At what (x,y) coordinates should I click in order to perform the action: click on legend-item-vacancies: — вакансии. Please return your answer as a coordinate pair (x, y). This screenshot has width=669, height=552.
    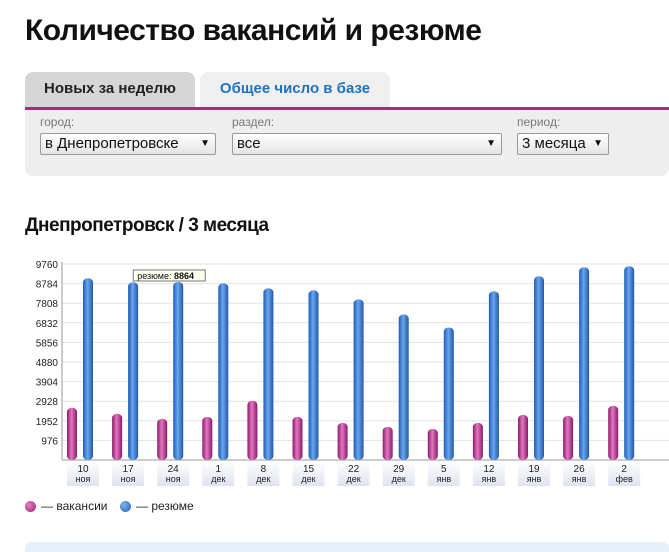
    Looking at the image, I should click on (66, 506).